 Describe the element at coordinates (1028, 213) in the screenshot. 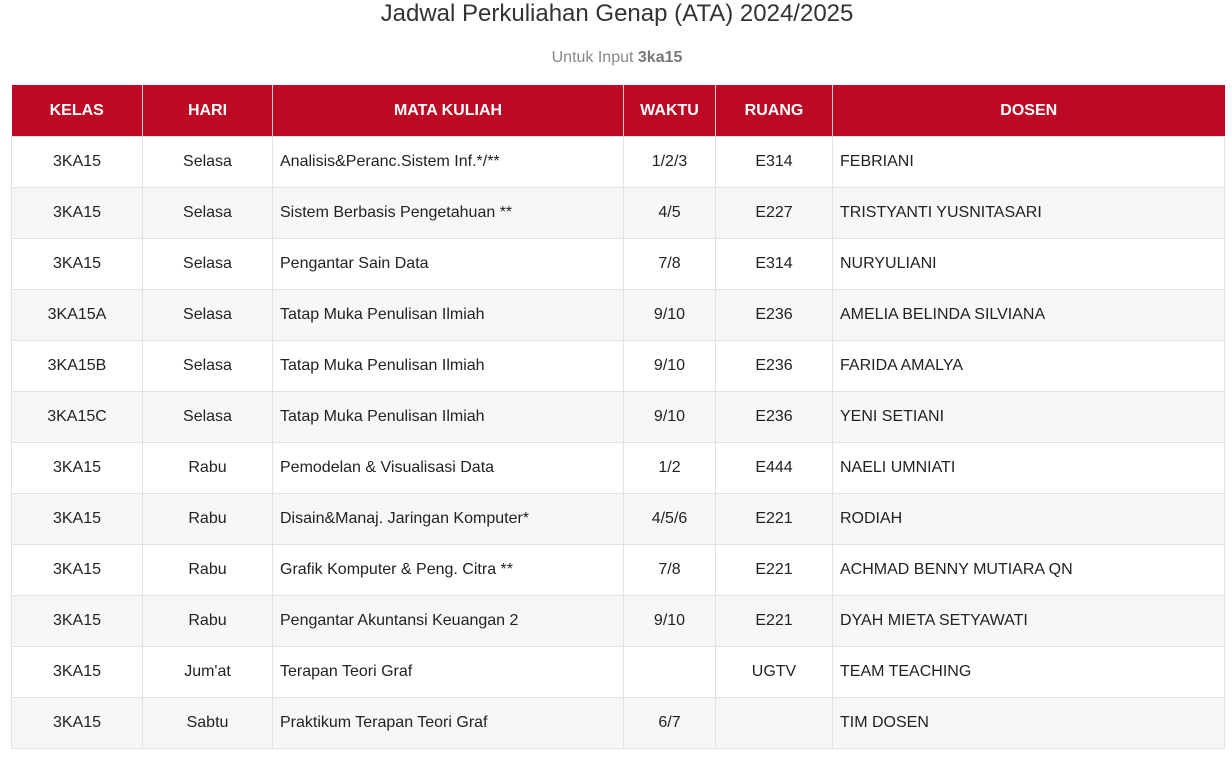

I see `cell-dosen: TRISTYANTI YUSNITASARI` at that location.